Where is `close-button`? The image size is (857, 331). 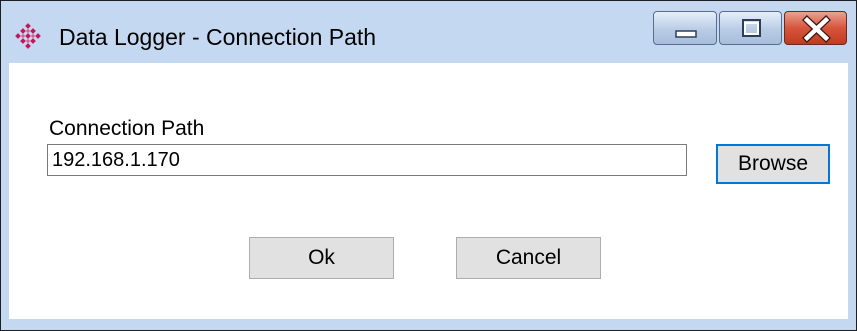
close-button is located at coordinates (815, 28).